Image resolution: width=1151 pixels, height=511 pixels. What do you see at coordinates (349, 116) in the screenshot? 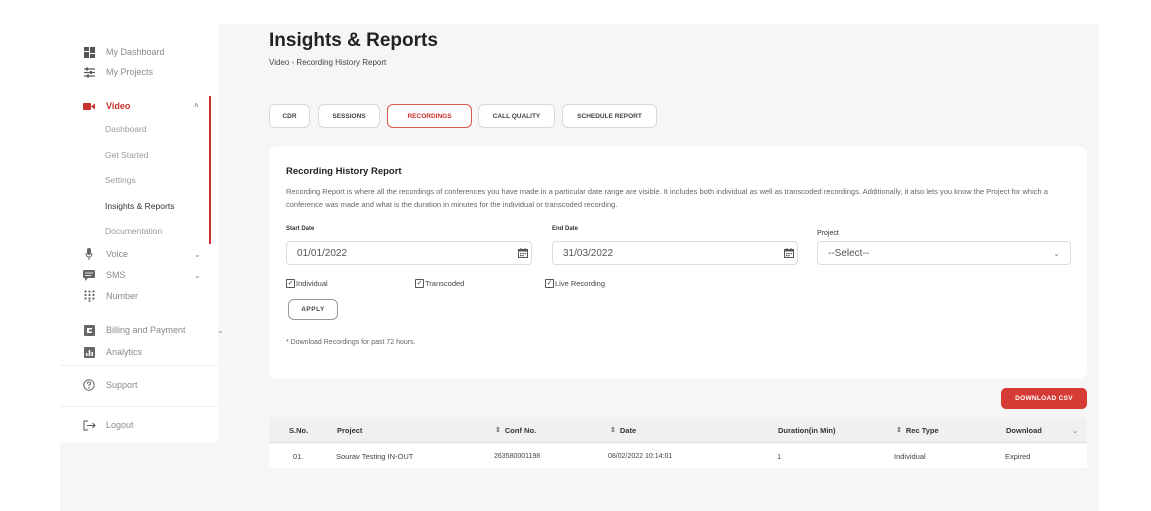
I see `tab-sessions: SESSIONS` at bounding box center [349, 116].